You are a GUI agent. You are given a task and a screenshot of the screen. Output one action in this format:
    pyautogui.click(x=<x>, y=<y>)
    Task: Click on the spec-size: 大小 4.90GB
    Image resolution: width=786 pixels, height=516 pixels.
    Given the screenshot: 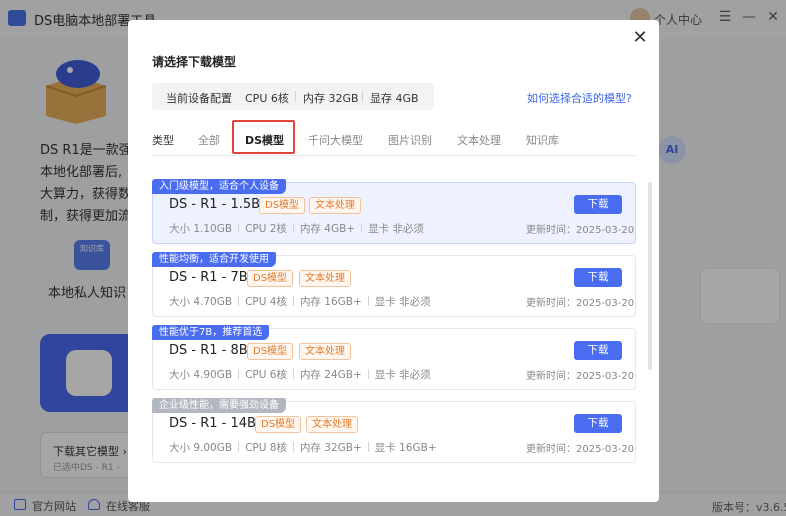 What is the action you would take?
    pyautogui.click(x=201, y=375)
    